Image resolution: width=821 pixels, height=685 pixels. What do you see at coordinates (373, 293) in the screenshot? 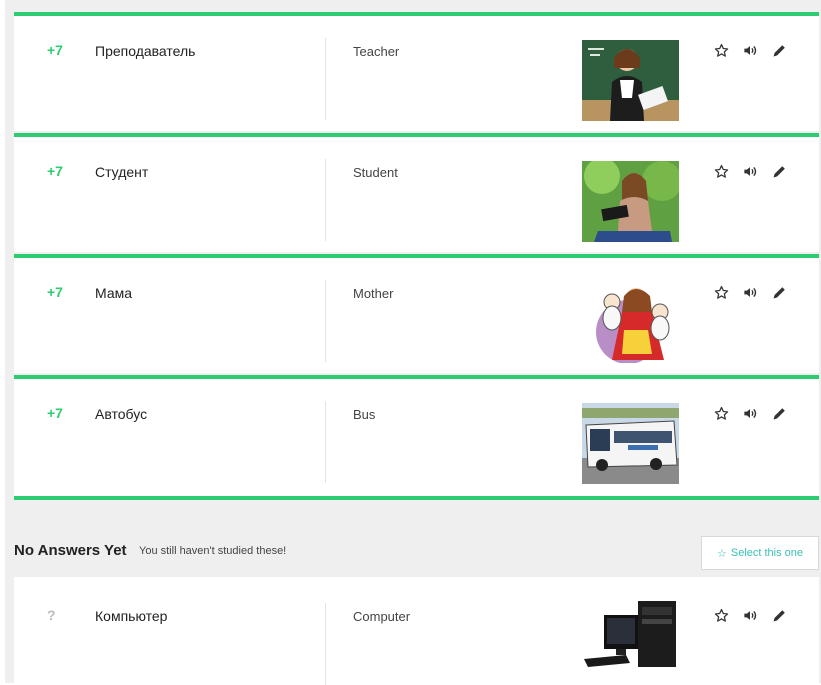
I see `translation-text: Mother` at bounding box center [373, 293].